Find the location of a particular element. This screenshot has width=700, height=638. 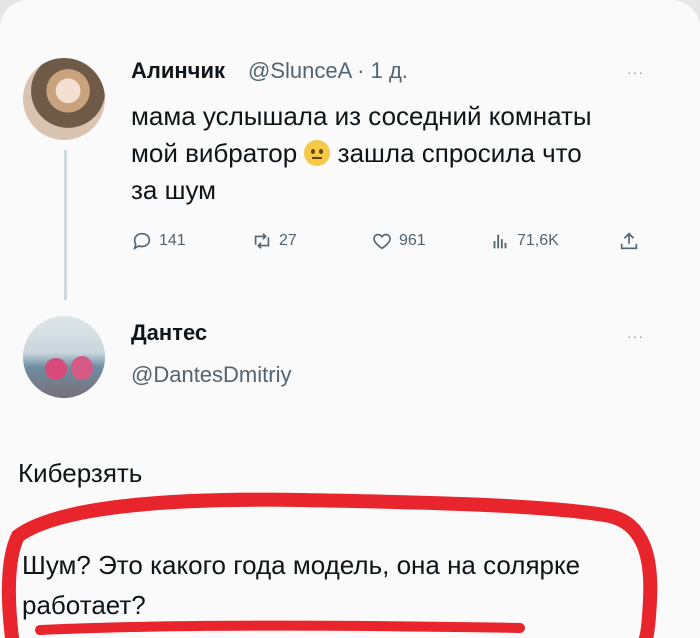

analytics-icon is located at coordinates (500, 241).